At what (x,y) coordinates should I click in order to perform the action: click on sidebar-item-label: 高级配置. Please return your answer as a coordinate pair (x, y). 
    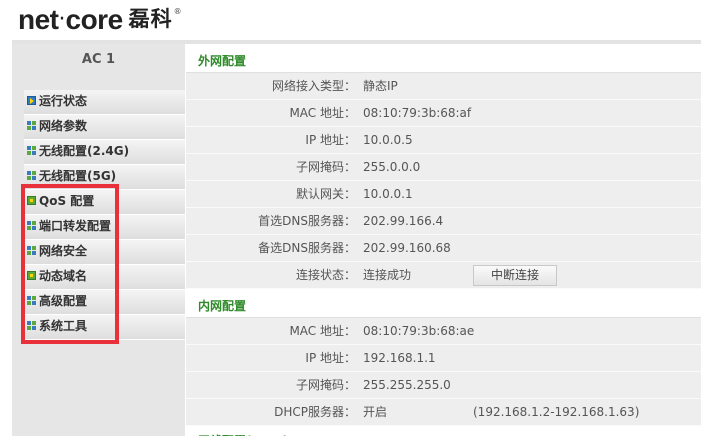
    Looking at the image, I should click on (63, 301).